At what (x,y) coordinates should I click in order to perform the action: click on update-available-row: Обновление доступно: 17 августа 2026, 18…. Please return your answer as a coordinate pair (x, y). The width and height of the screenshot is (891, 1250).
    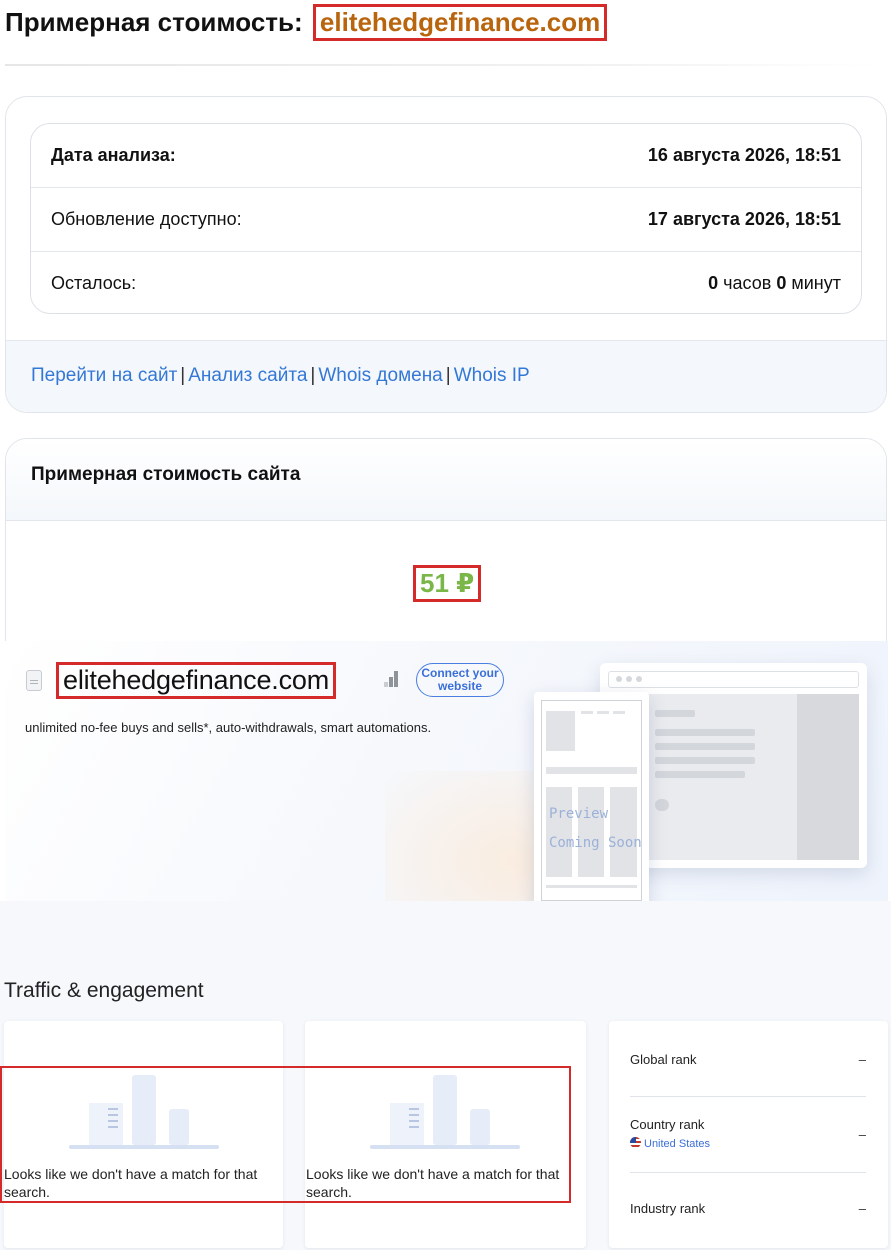
    Looking at the image, I should click on (446, 218).